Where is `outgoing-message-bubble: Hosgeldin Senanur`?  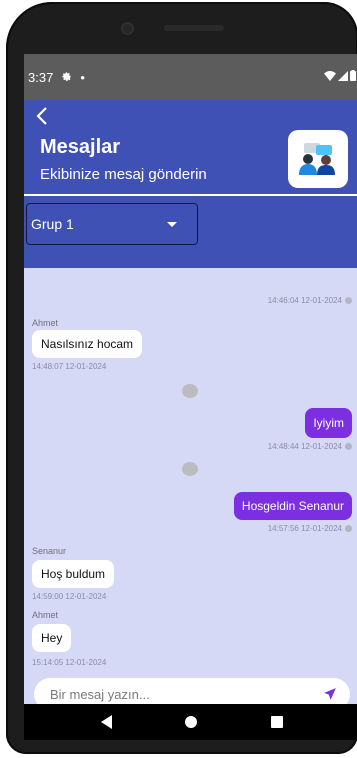 outgoing-message-bubble: Hosgeldin Senanur is located at coordinates (292, 506).